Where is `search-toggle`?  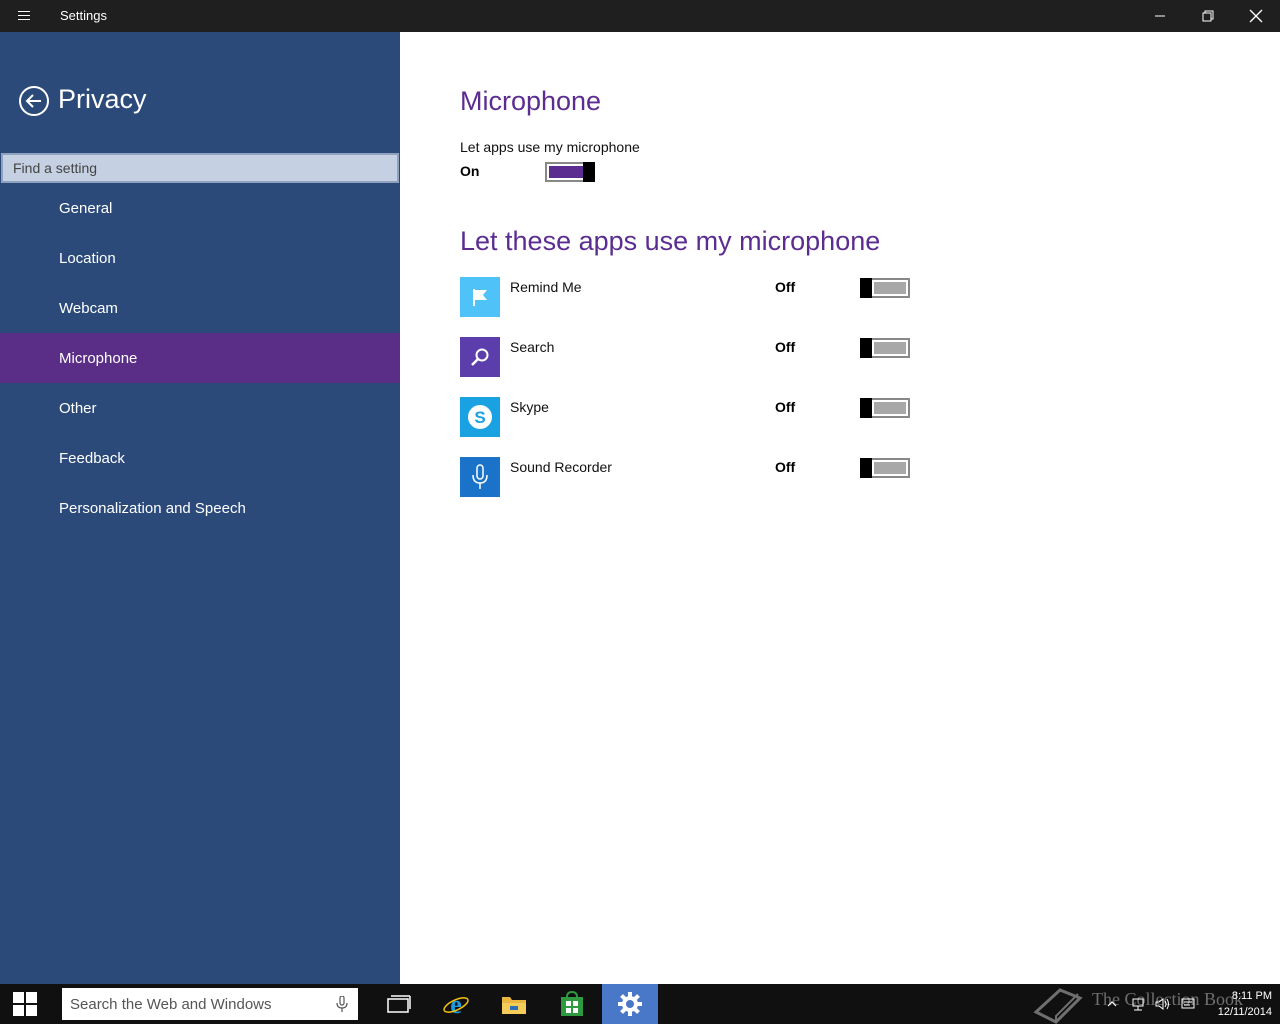
search-toggle is located at coordinates (885, 348).